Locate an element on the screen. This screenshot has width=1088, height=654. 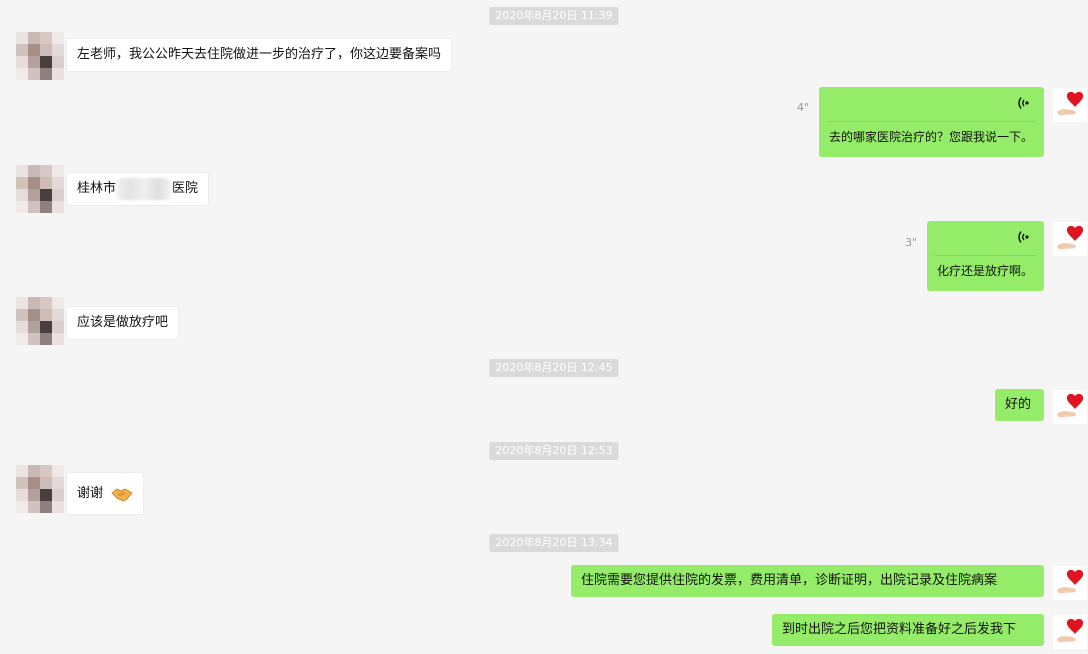
sent-message-bubble: 好的 is located at coordinates (1019, 405).